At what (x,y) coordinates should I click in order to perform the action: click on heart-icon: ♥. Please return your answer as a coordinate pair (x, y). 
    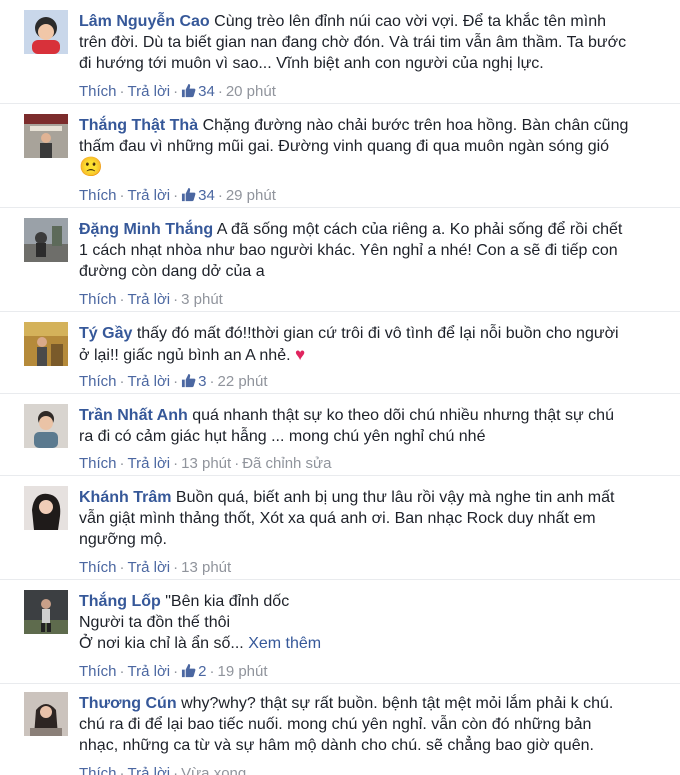
    Looking at the image, I should click on (300, 354).